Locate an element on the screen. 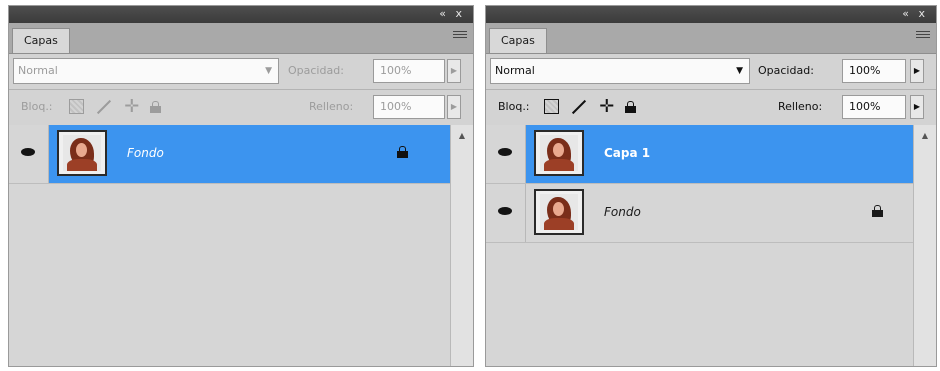 The image size is (940, 371). layer-name: Capa 1 is located at coordinates (627, 153).